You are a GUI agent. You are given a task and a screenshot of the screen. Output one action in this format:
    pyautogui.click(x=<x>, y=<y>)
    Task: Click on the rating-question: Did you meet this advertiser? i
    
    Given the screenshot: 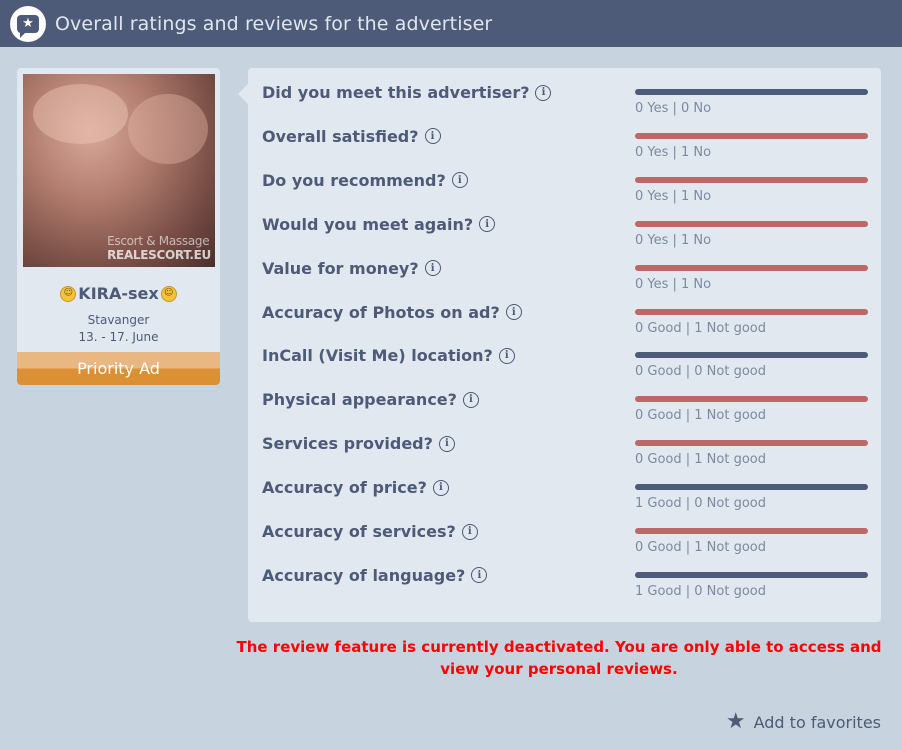 What is the action you would take?
    pyautogui.click(x=407, y=92)
    